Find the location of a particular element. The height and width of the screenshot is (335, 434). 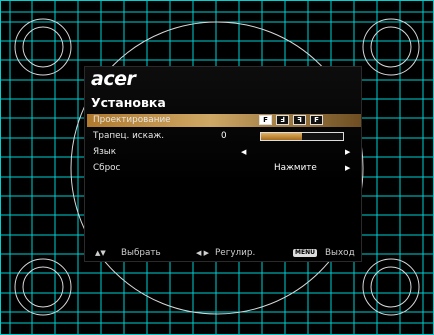

select-hint: Выбрать is located at coordinates (141, 253).